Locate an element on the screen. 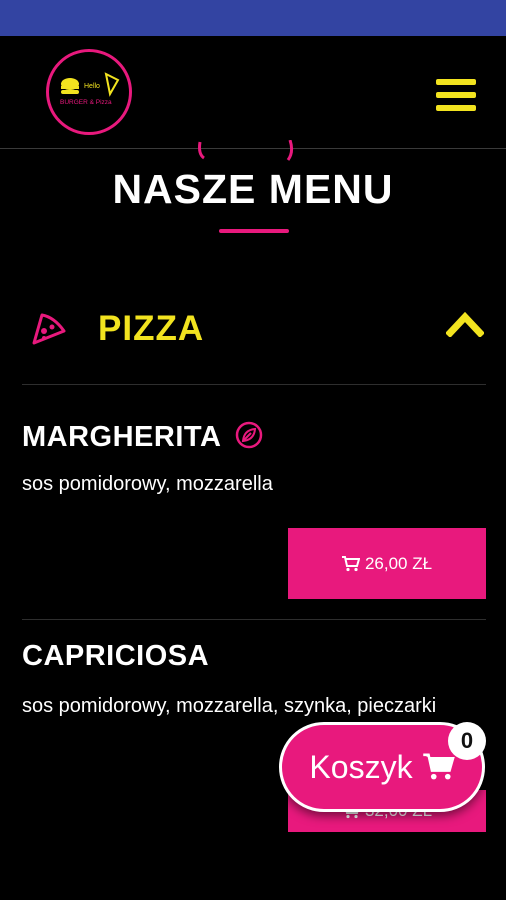  app-header: Hello BURGER & Pizza is located at coordinates (253, 92).